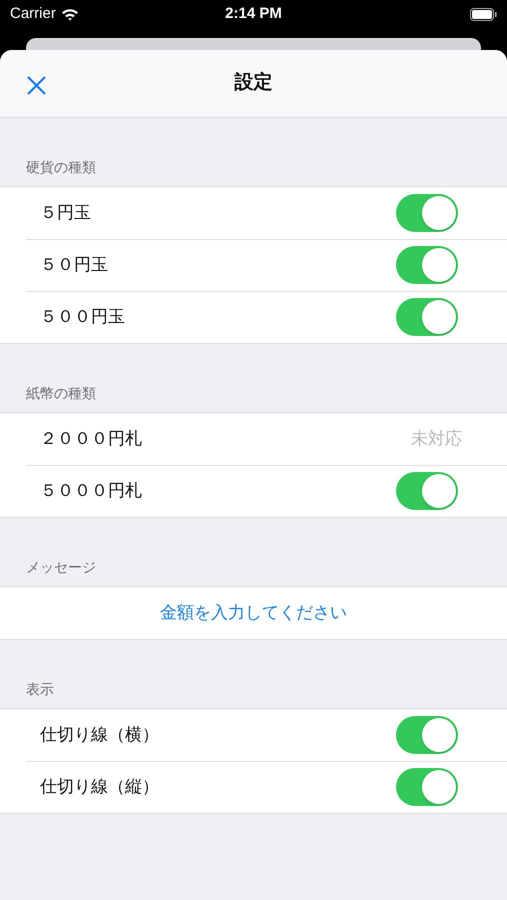  I want to click on row-label: ５円玉, so click(65, 213).